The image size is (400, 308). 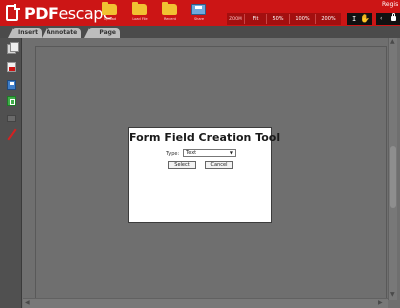 What do you see at coordinates (302, 19) in the screenshot?
I see `zoom-100-button: 100%` at bounding box center [302, 19].